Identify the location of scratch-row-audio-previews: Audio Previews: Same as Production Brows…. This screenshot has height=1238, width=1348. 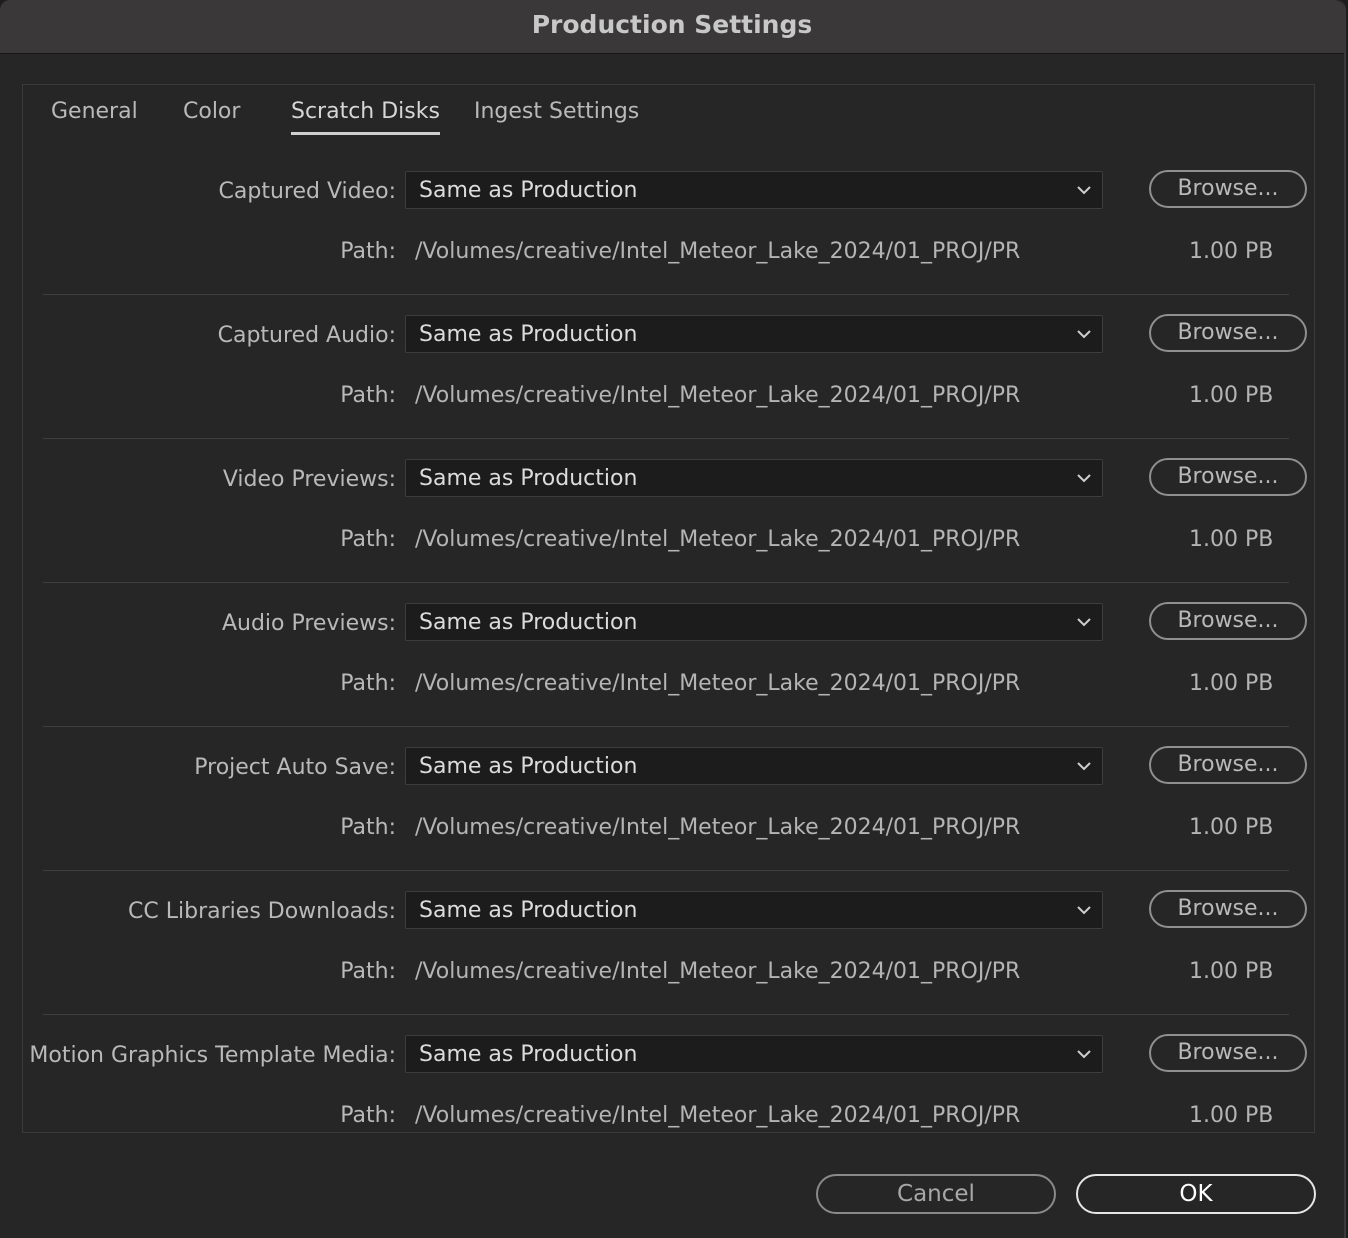
(675, 655).